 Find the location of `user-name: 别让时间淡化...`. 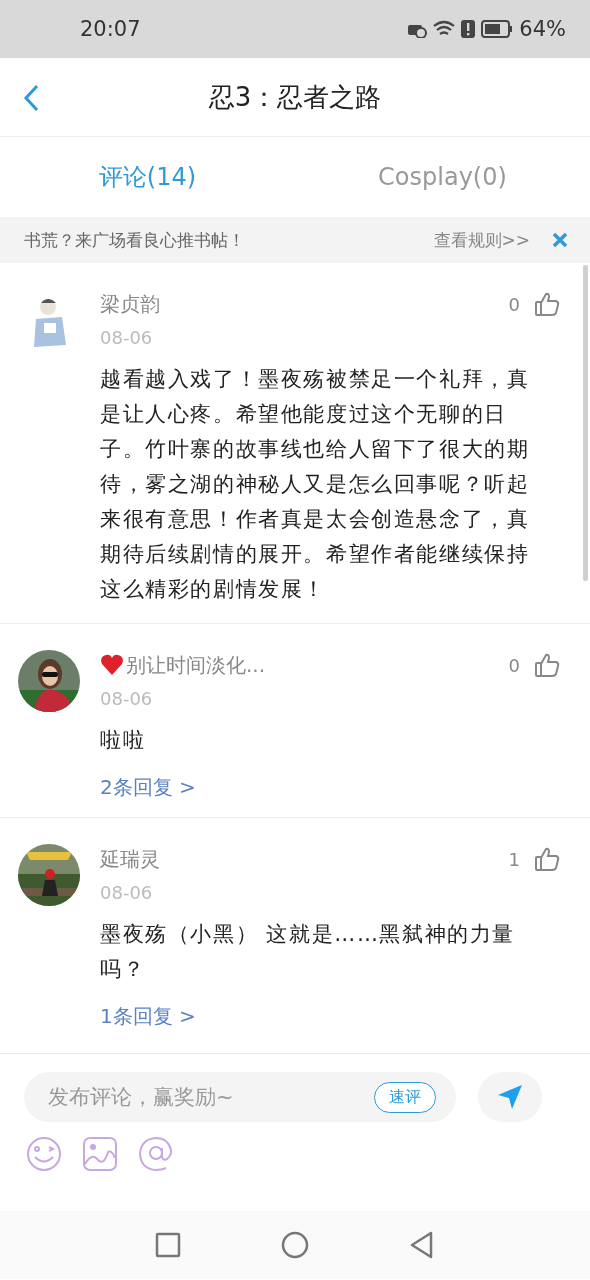

user-name: 别让时间淡化... is located at coordinates (196, 665).